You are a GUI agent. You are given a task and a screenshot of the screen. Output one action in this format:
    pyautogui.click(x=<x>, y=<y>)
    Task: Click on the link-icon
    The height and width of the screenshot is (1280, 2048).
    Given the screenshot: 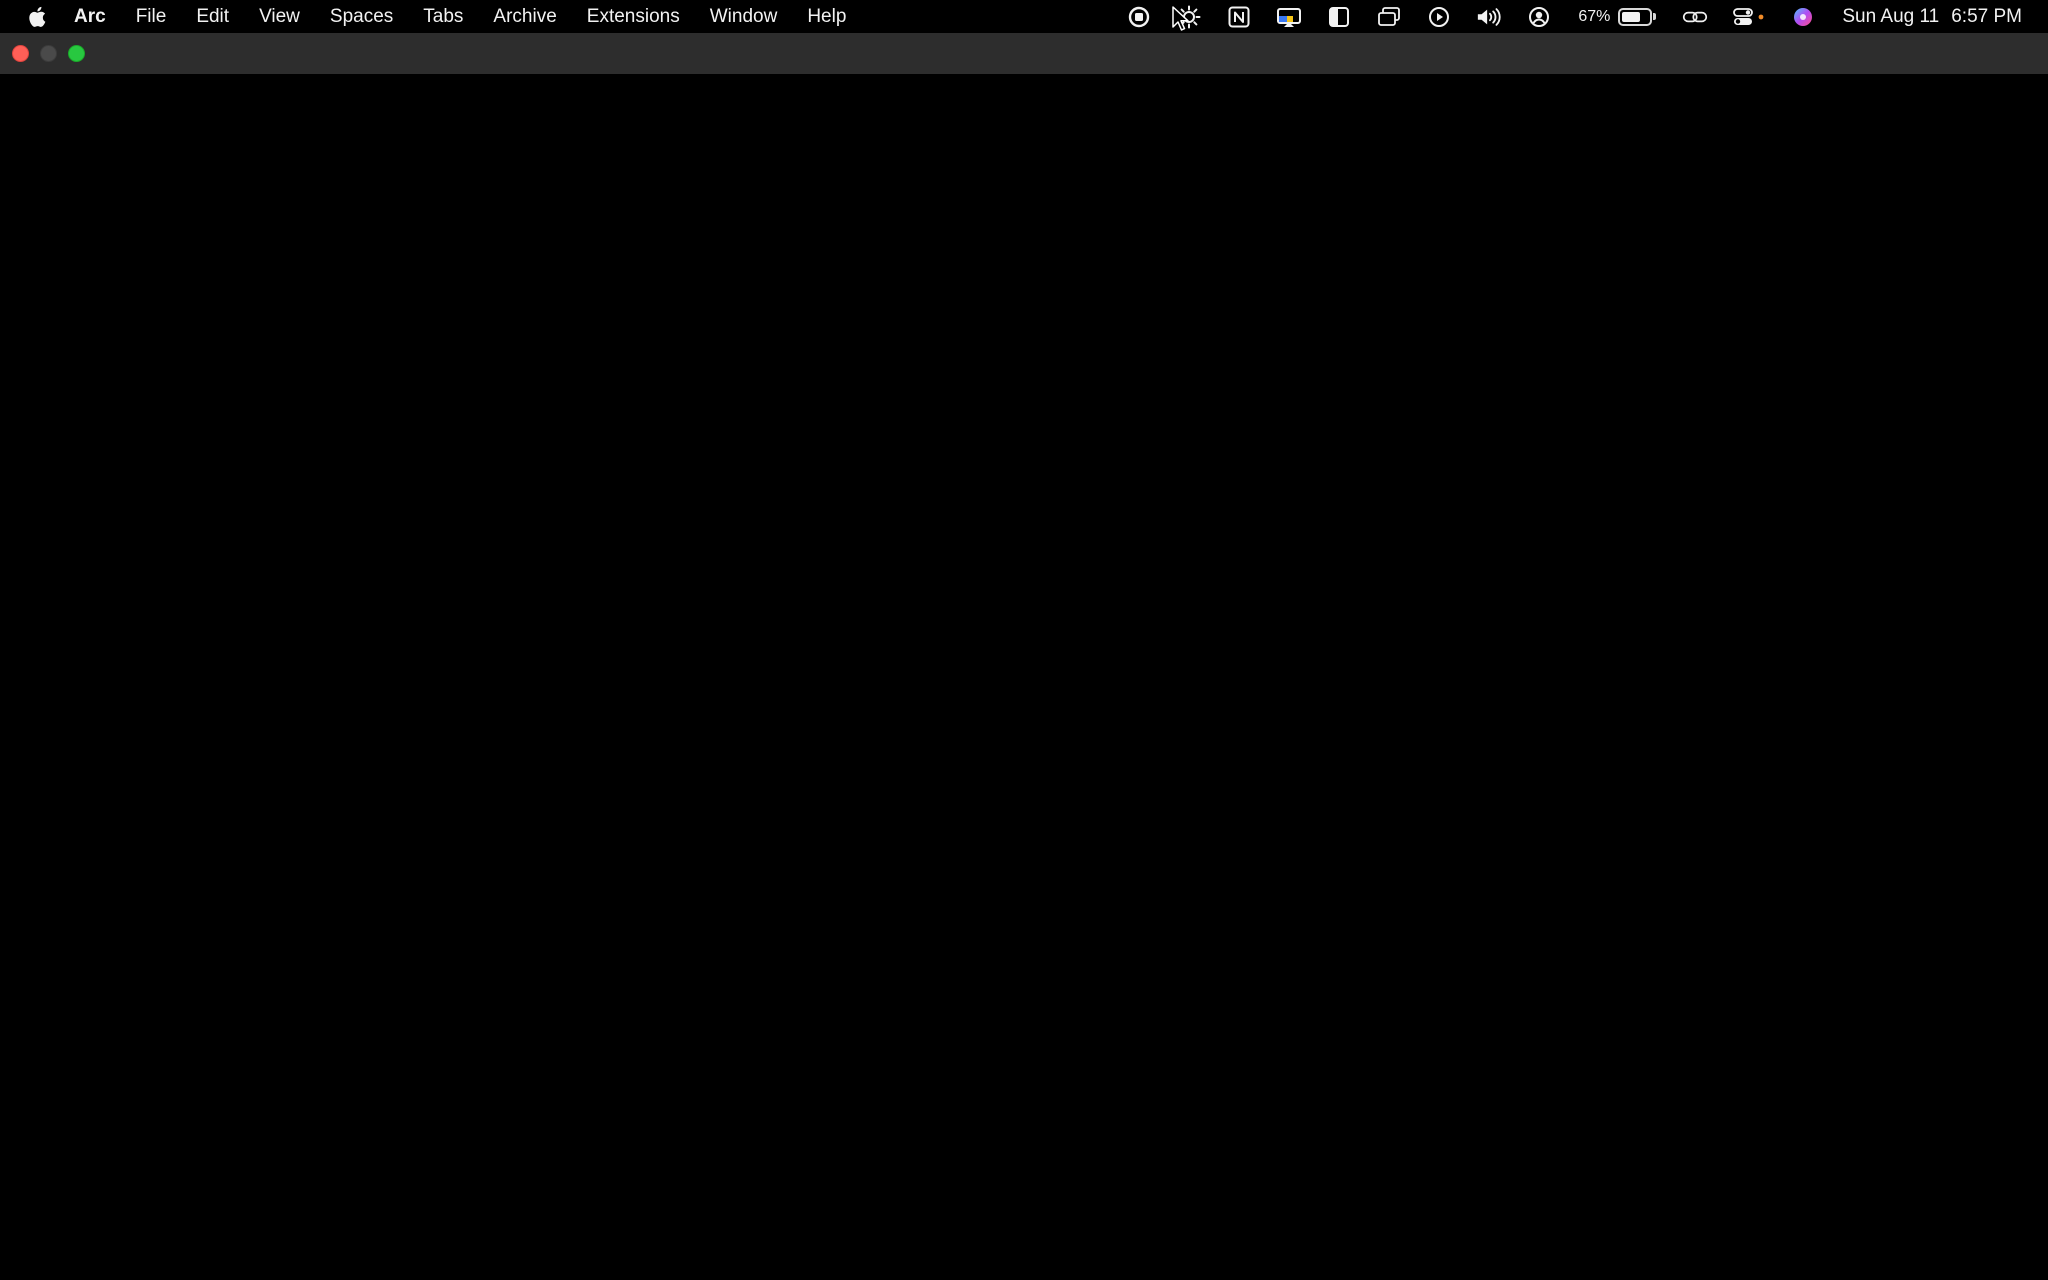 What is the action you would take?
    pyautogui.click(x=1695, y=17)
    